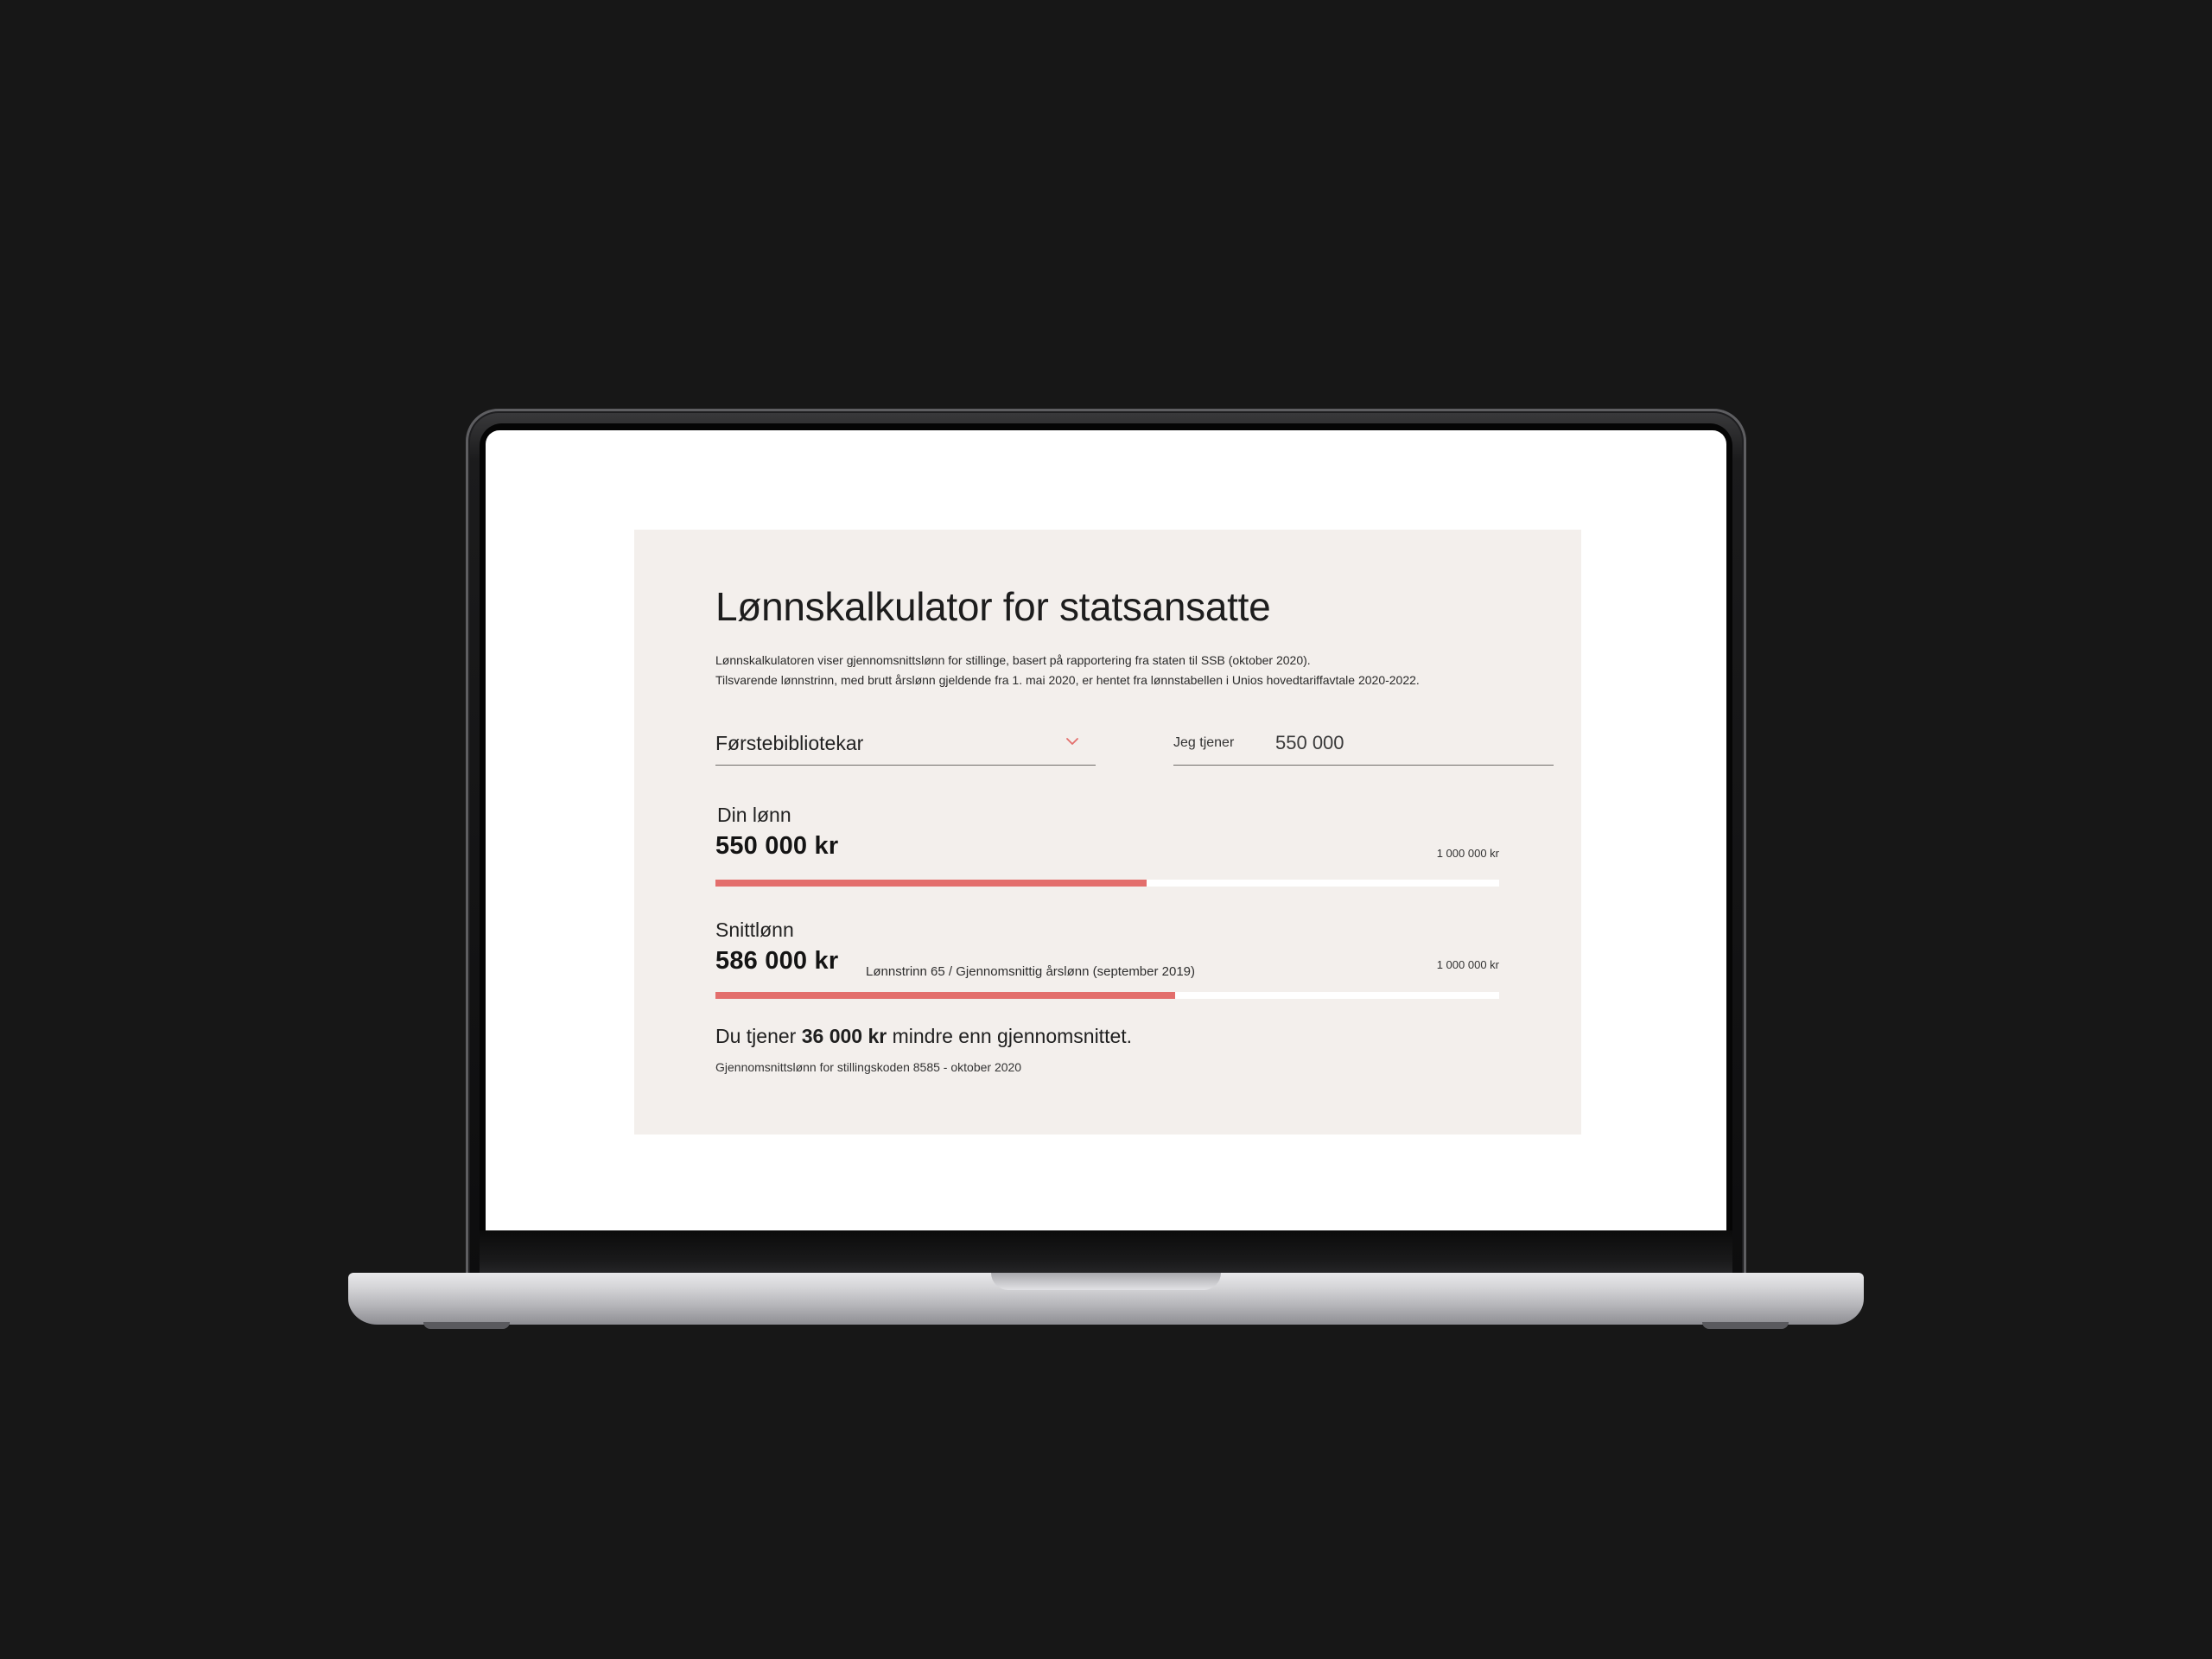 This screenshot has width=2212, height=1659. I want to click on your-salary-label: Din lønn, so click(754, 815).